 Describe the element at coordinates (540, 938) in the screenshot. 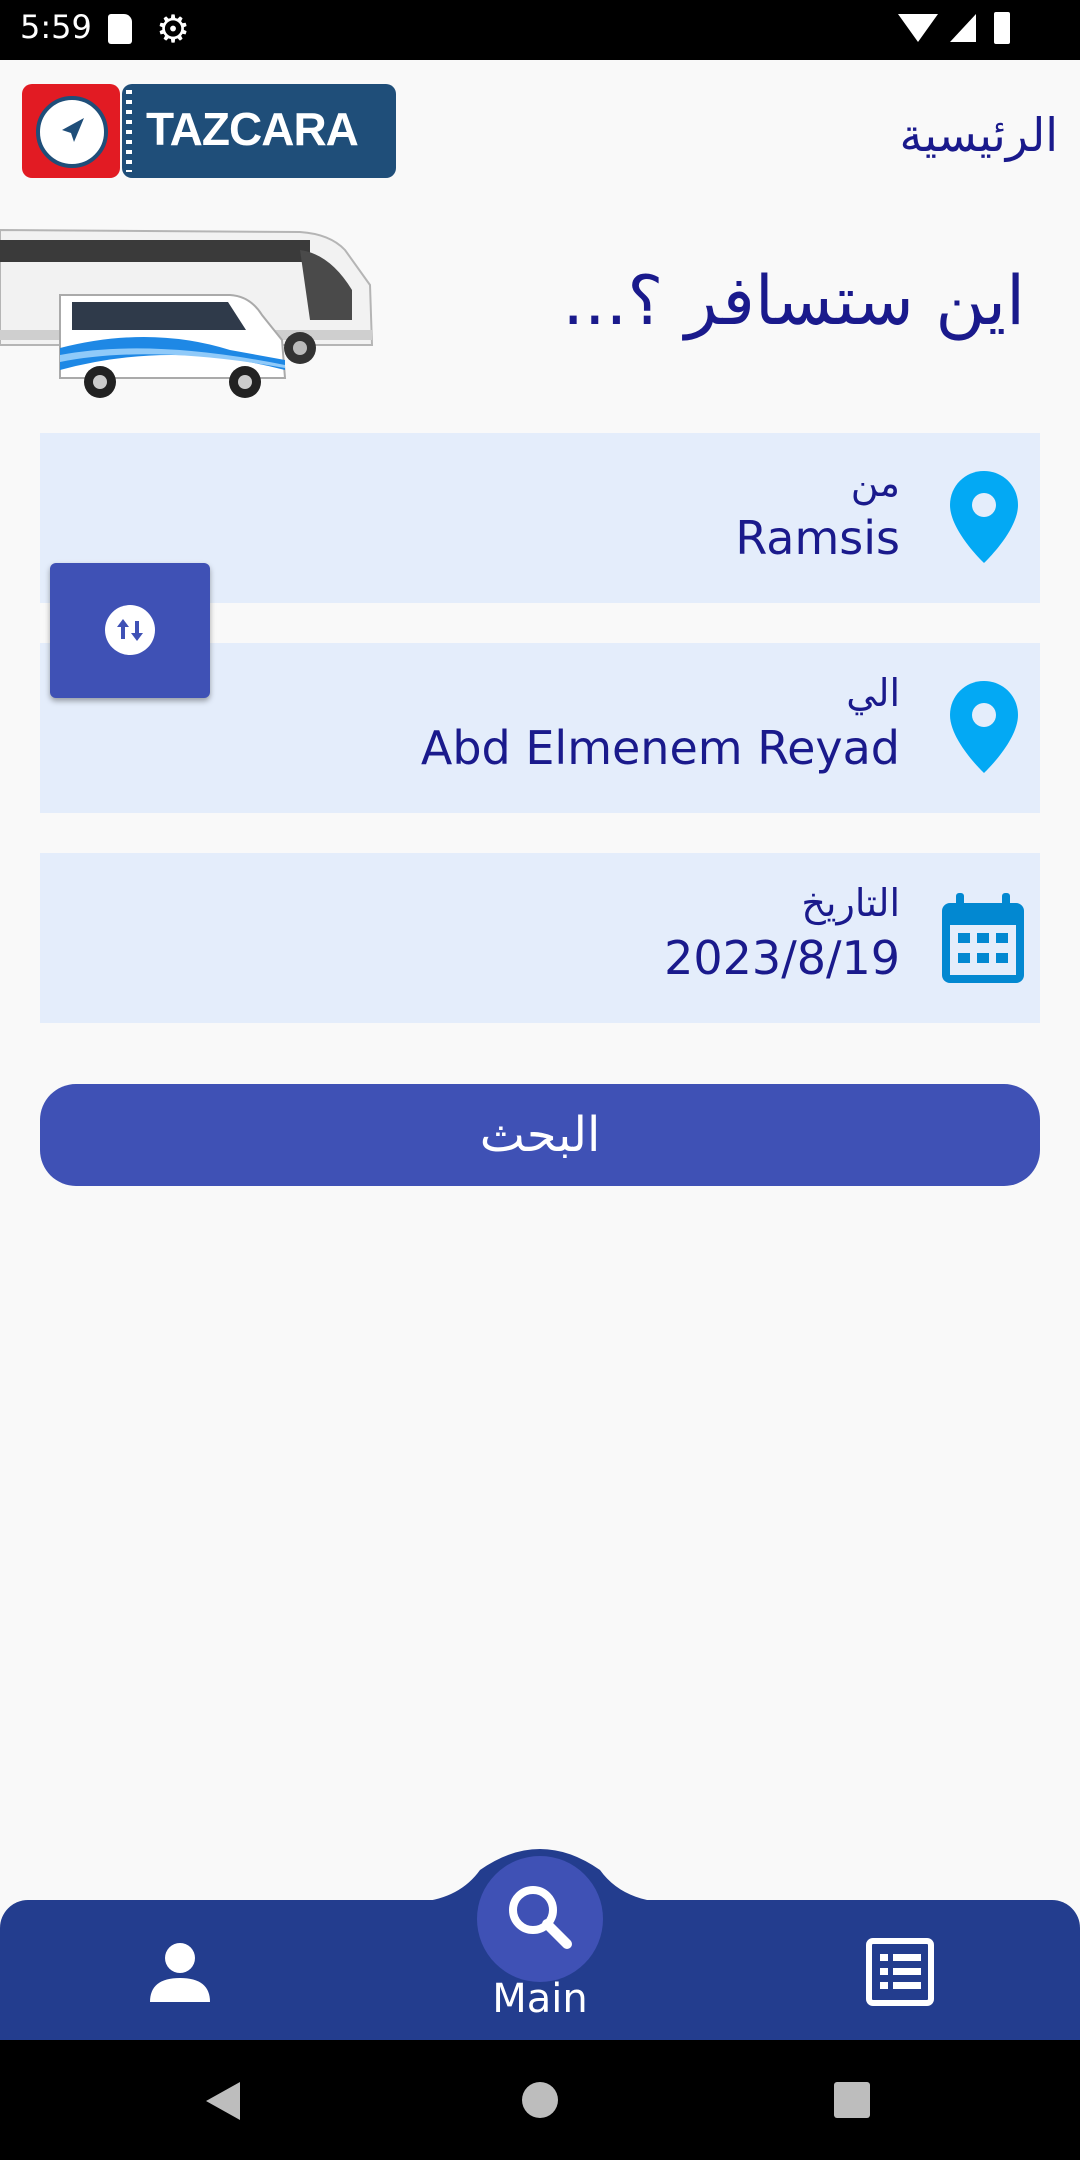

I see `date-field: التاريخ 2023/8/19` at that location.